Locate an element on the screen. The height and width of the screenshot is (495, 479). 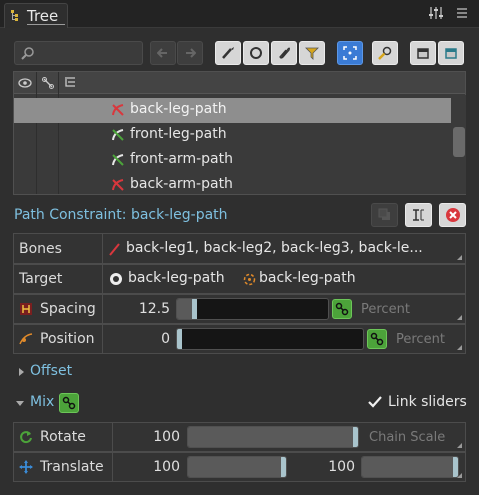
arrow-left-icon is located at coordinates (162, 53).